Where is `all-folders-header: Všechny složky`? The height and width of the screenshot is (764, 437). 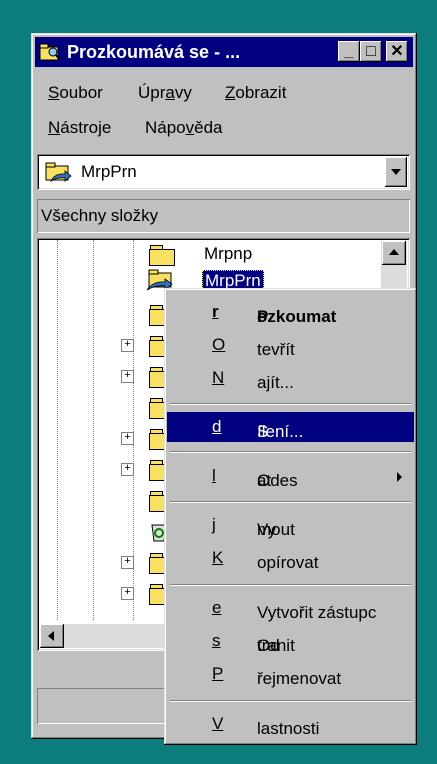
all-folders-header: Všechny složky is located at coordinates (223, 216).